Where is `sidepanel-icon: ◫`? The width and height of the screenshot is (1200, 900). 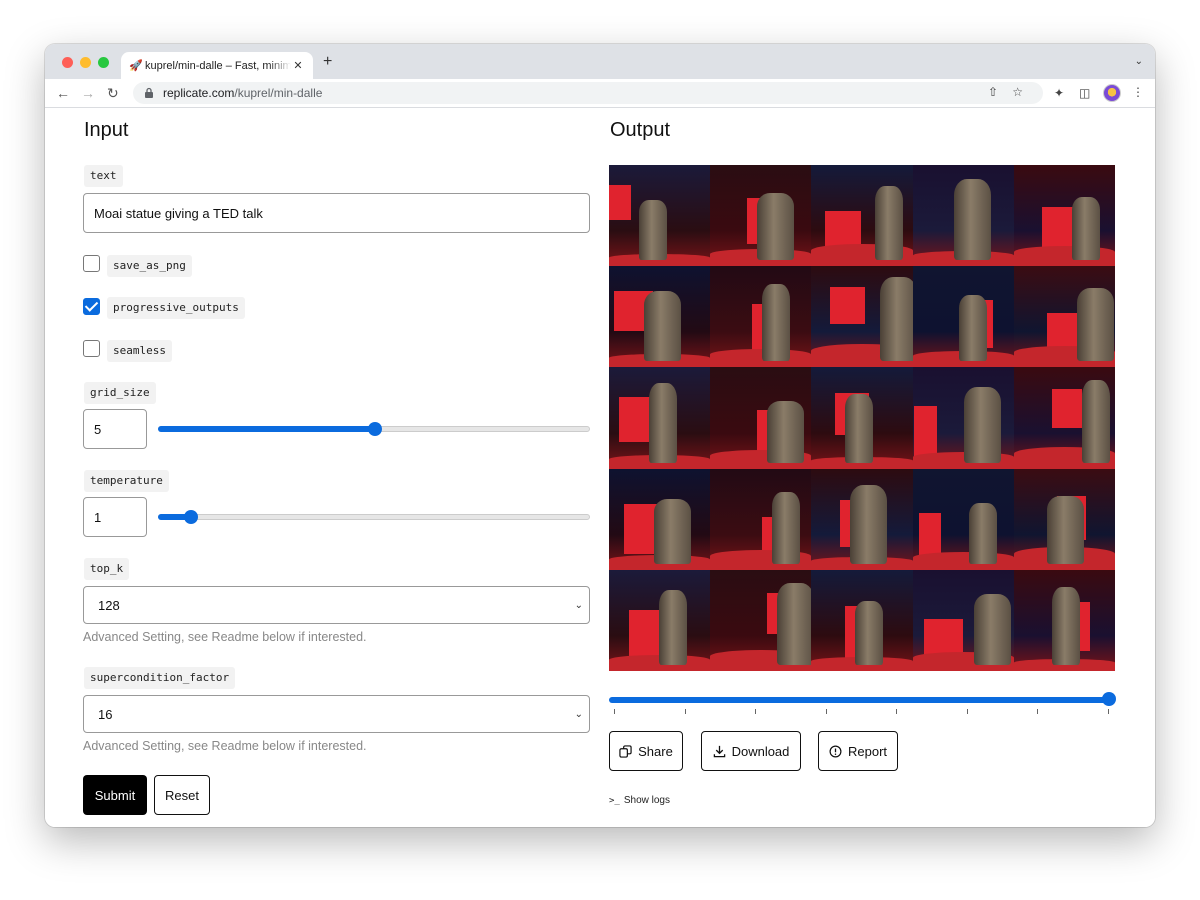 sidepanel-icon: ◫ is located at coordinates (1084, 93).